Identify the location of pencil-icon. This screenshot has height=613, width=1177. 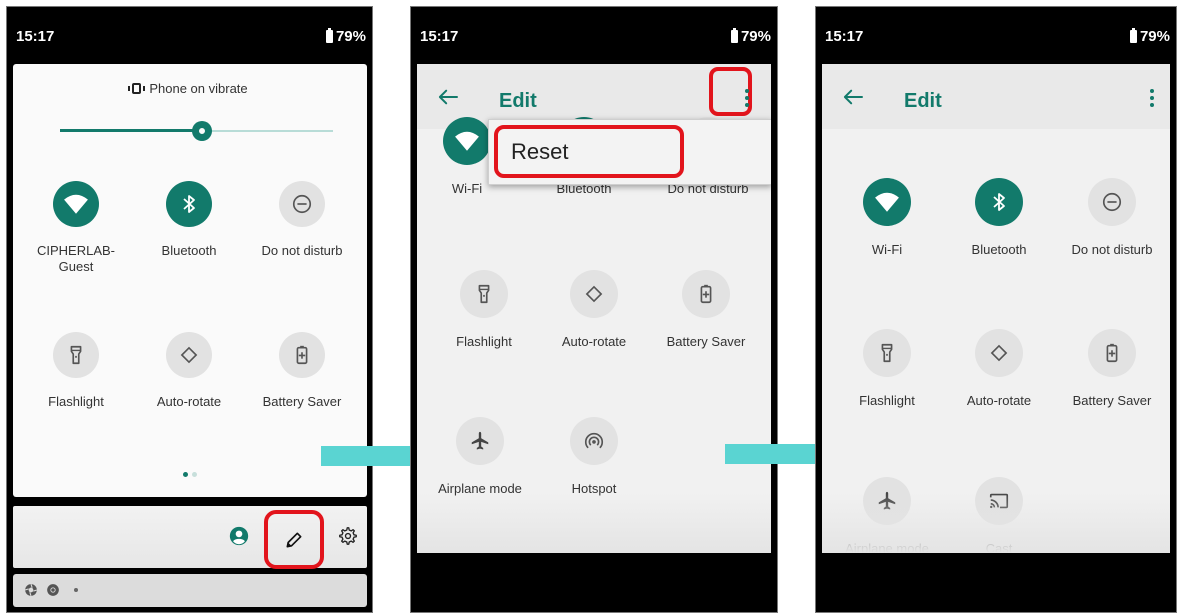
(294, 540).